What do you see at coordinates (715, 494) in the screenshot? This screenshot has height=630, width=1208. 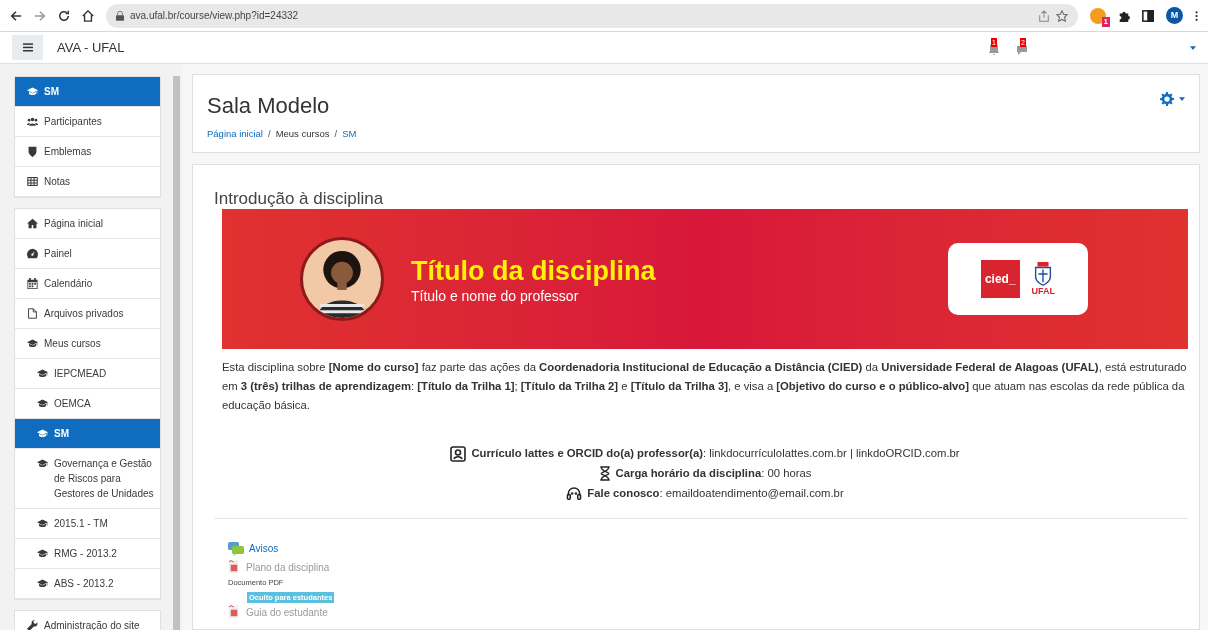 I see `info-line: Fale conosco: emaildoatendimento@email.com.br` at bounding box center [715, 494].